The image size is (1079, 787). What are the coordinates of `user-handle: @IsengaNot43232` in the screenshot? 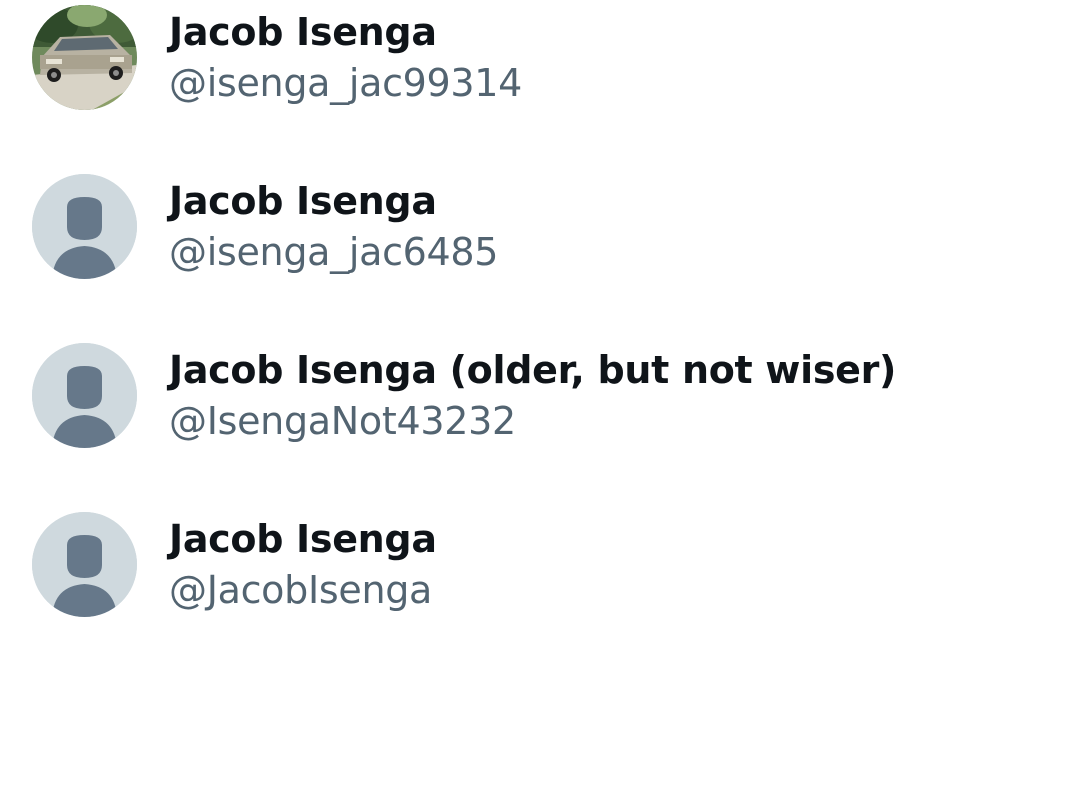 It's located at (342, 421).